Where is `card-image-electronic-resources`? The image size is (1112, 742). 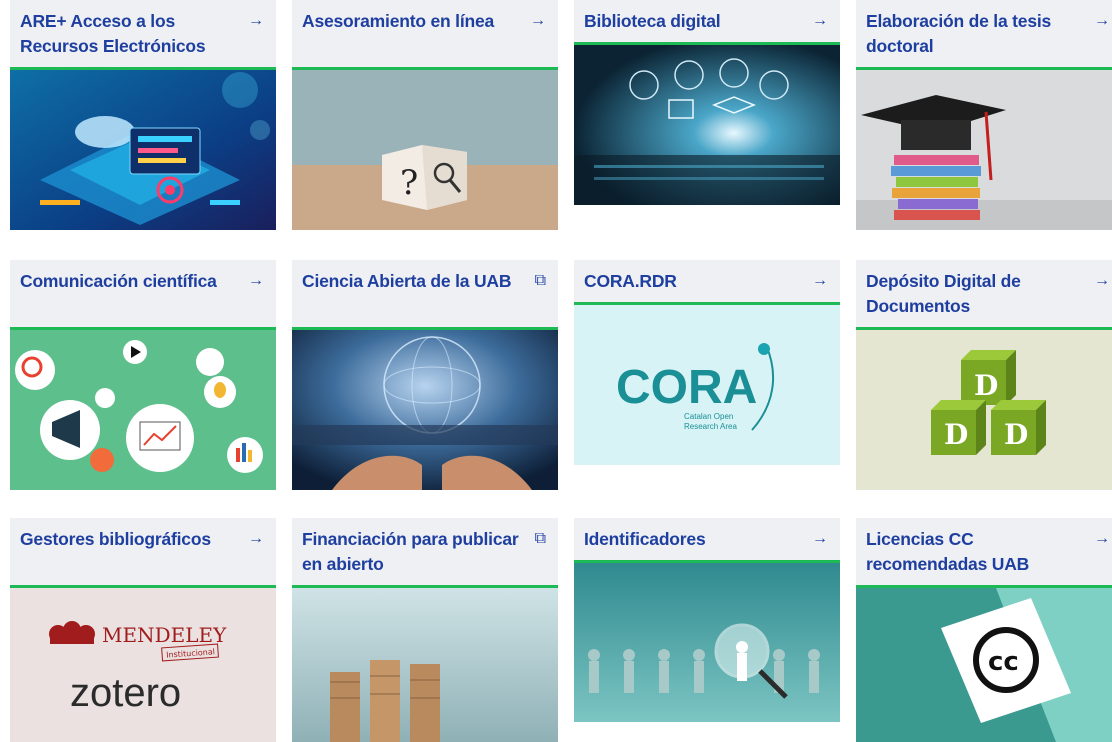
card-image-electronic-resources is located at coordinates (143, 150).